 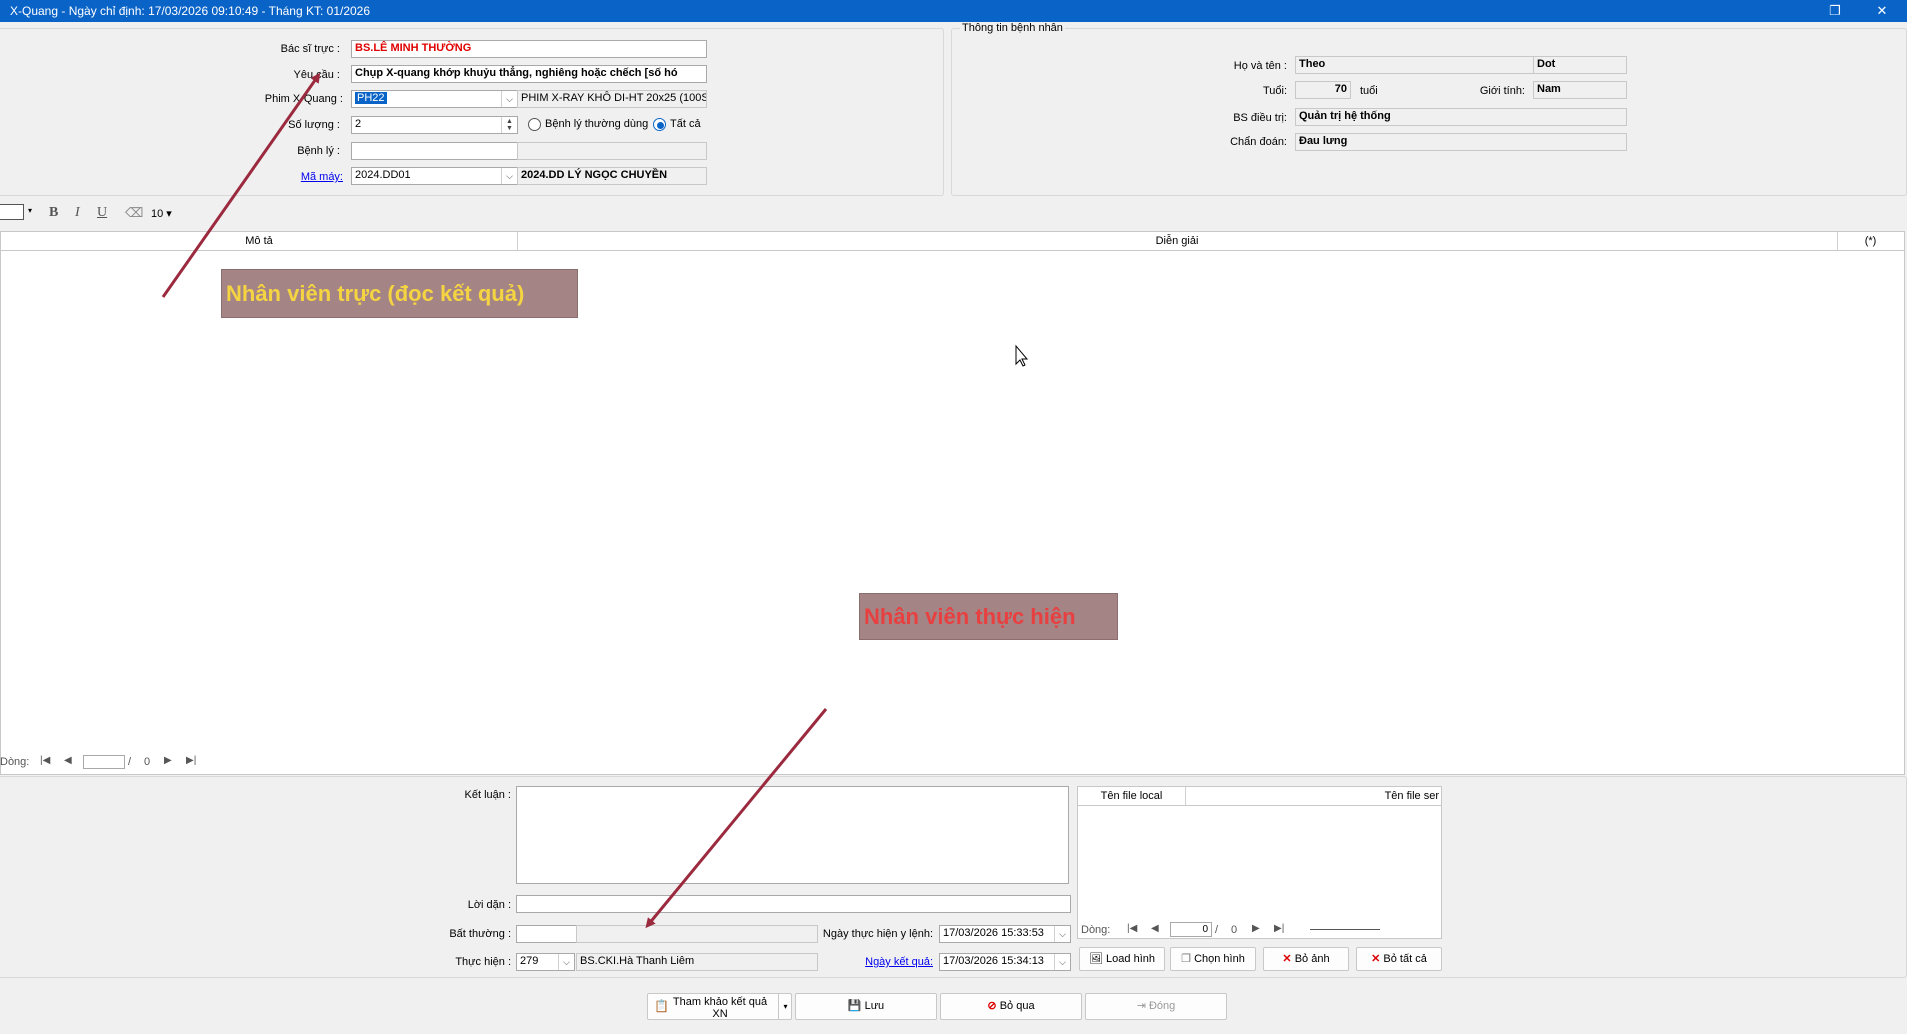 What do you see at coordinates (130, 762) in the screenshot?
I see `grid-nav-sep: /` at bounding box center [130, 762].